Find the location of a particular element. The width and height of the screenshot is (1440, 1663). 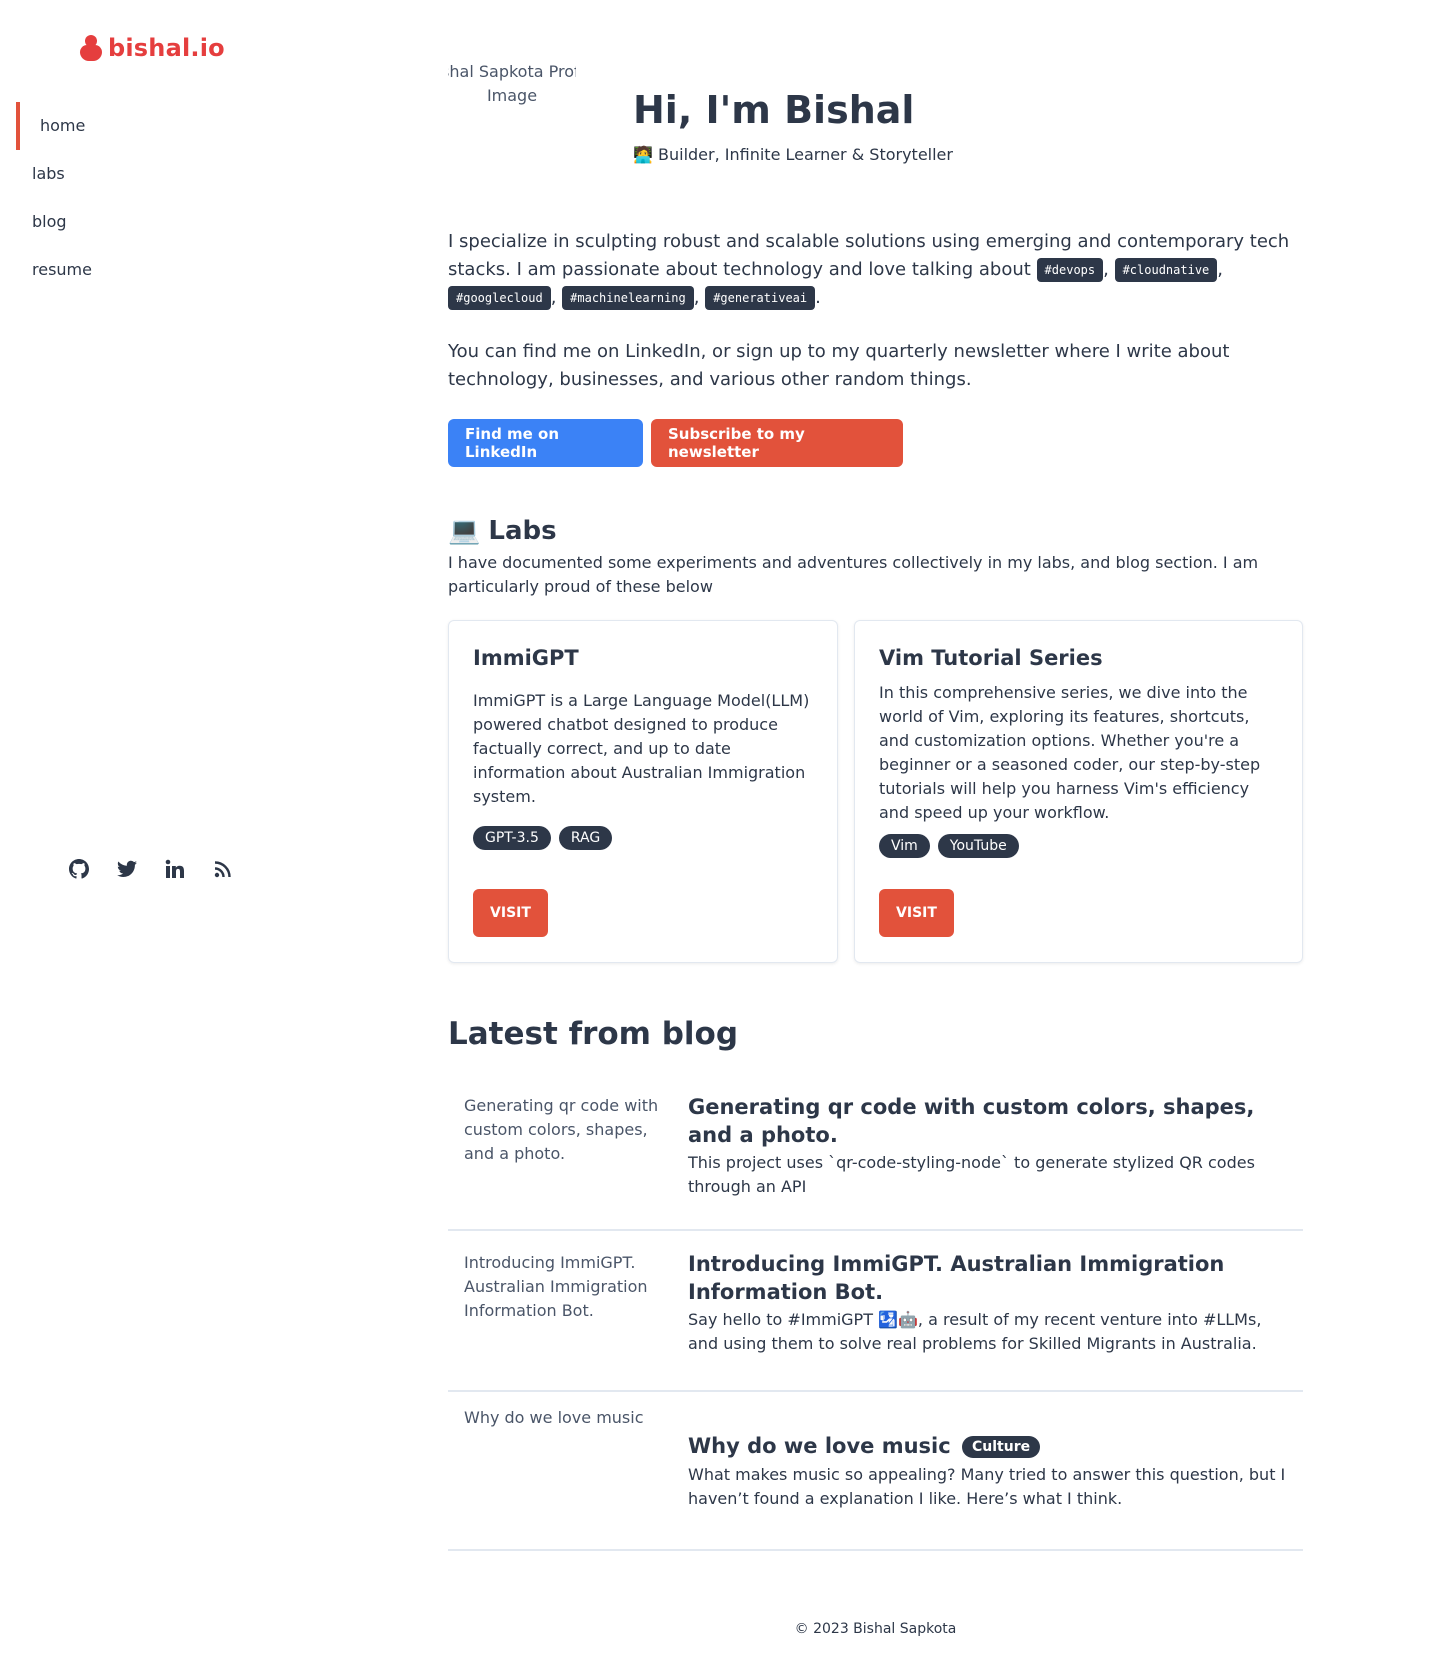

profile-image: Bishal Sapkota Profile Image is located at coordinates (512, 124).